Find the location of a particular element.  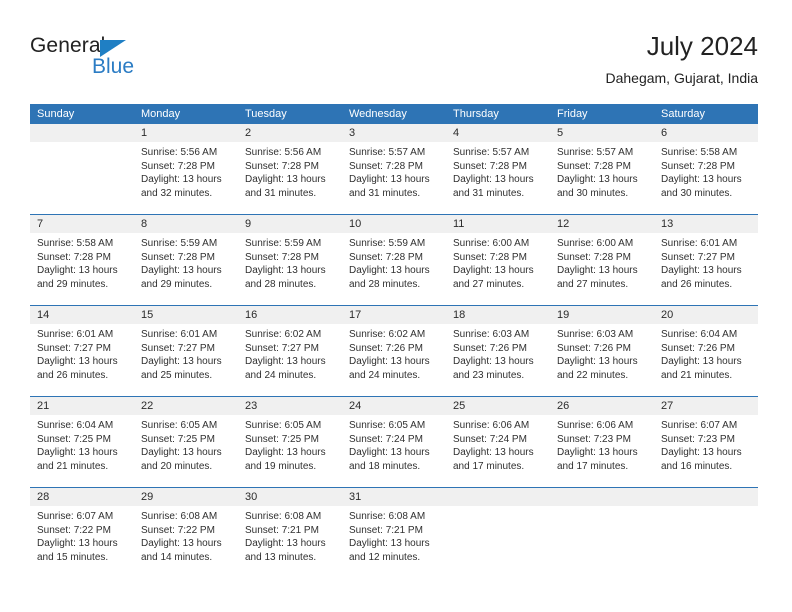

weekday-header-monday: Monday is located at coordinates (161, 114).